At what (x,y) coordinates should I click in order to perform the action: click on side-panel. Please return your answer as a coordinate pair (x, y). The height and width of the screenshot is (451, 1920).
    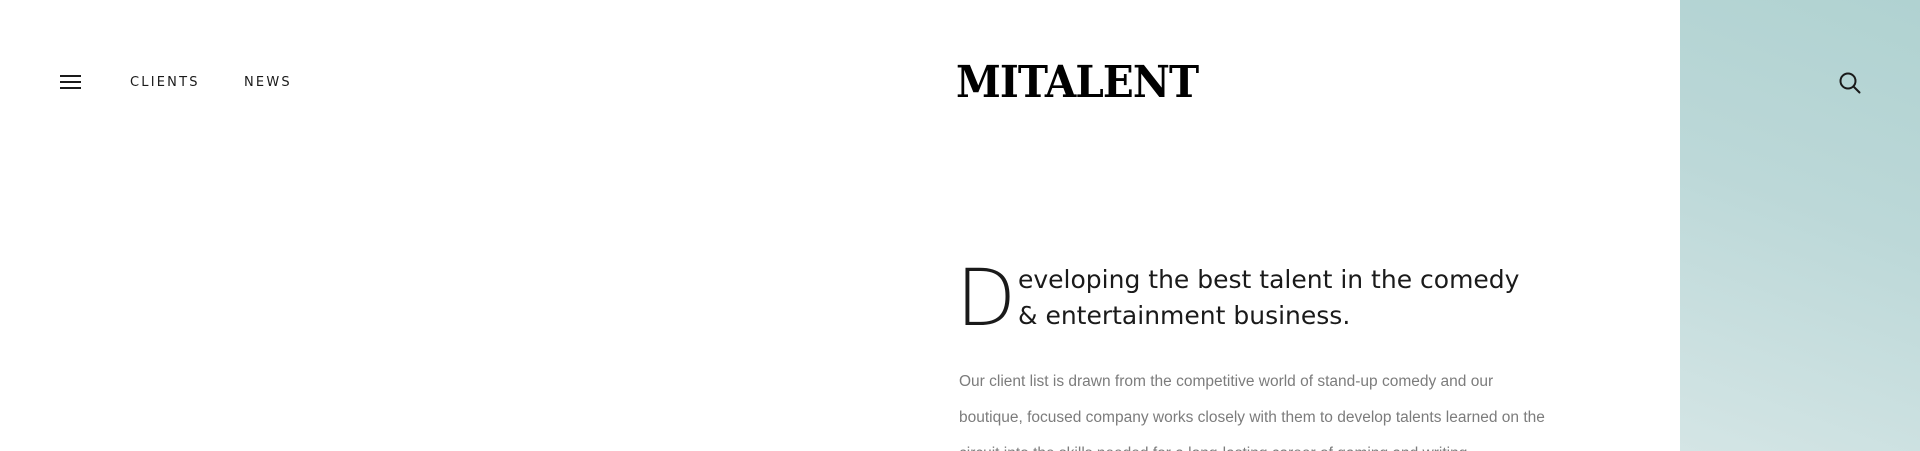
    Looking at the image, I should click on (1800, 225).